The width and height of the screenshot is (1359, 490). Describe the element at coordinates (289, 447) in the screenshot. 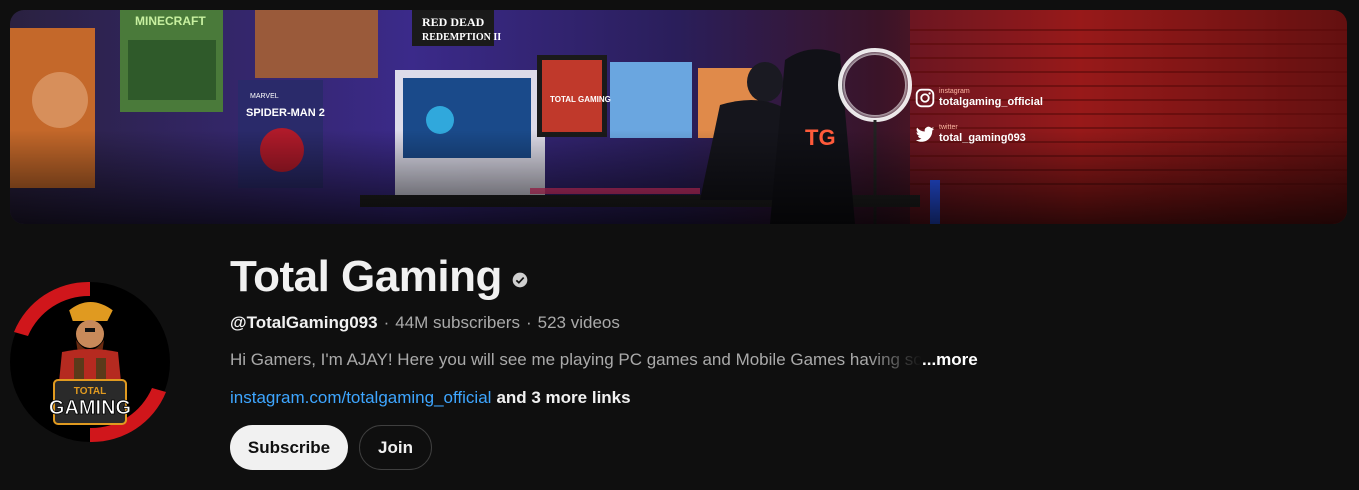

I see `subscribe-button: Subscribe` at that location.